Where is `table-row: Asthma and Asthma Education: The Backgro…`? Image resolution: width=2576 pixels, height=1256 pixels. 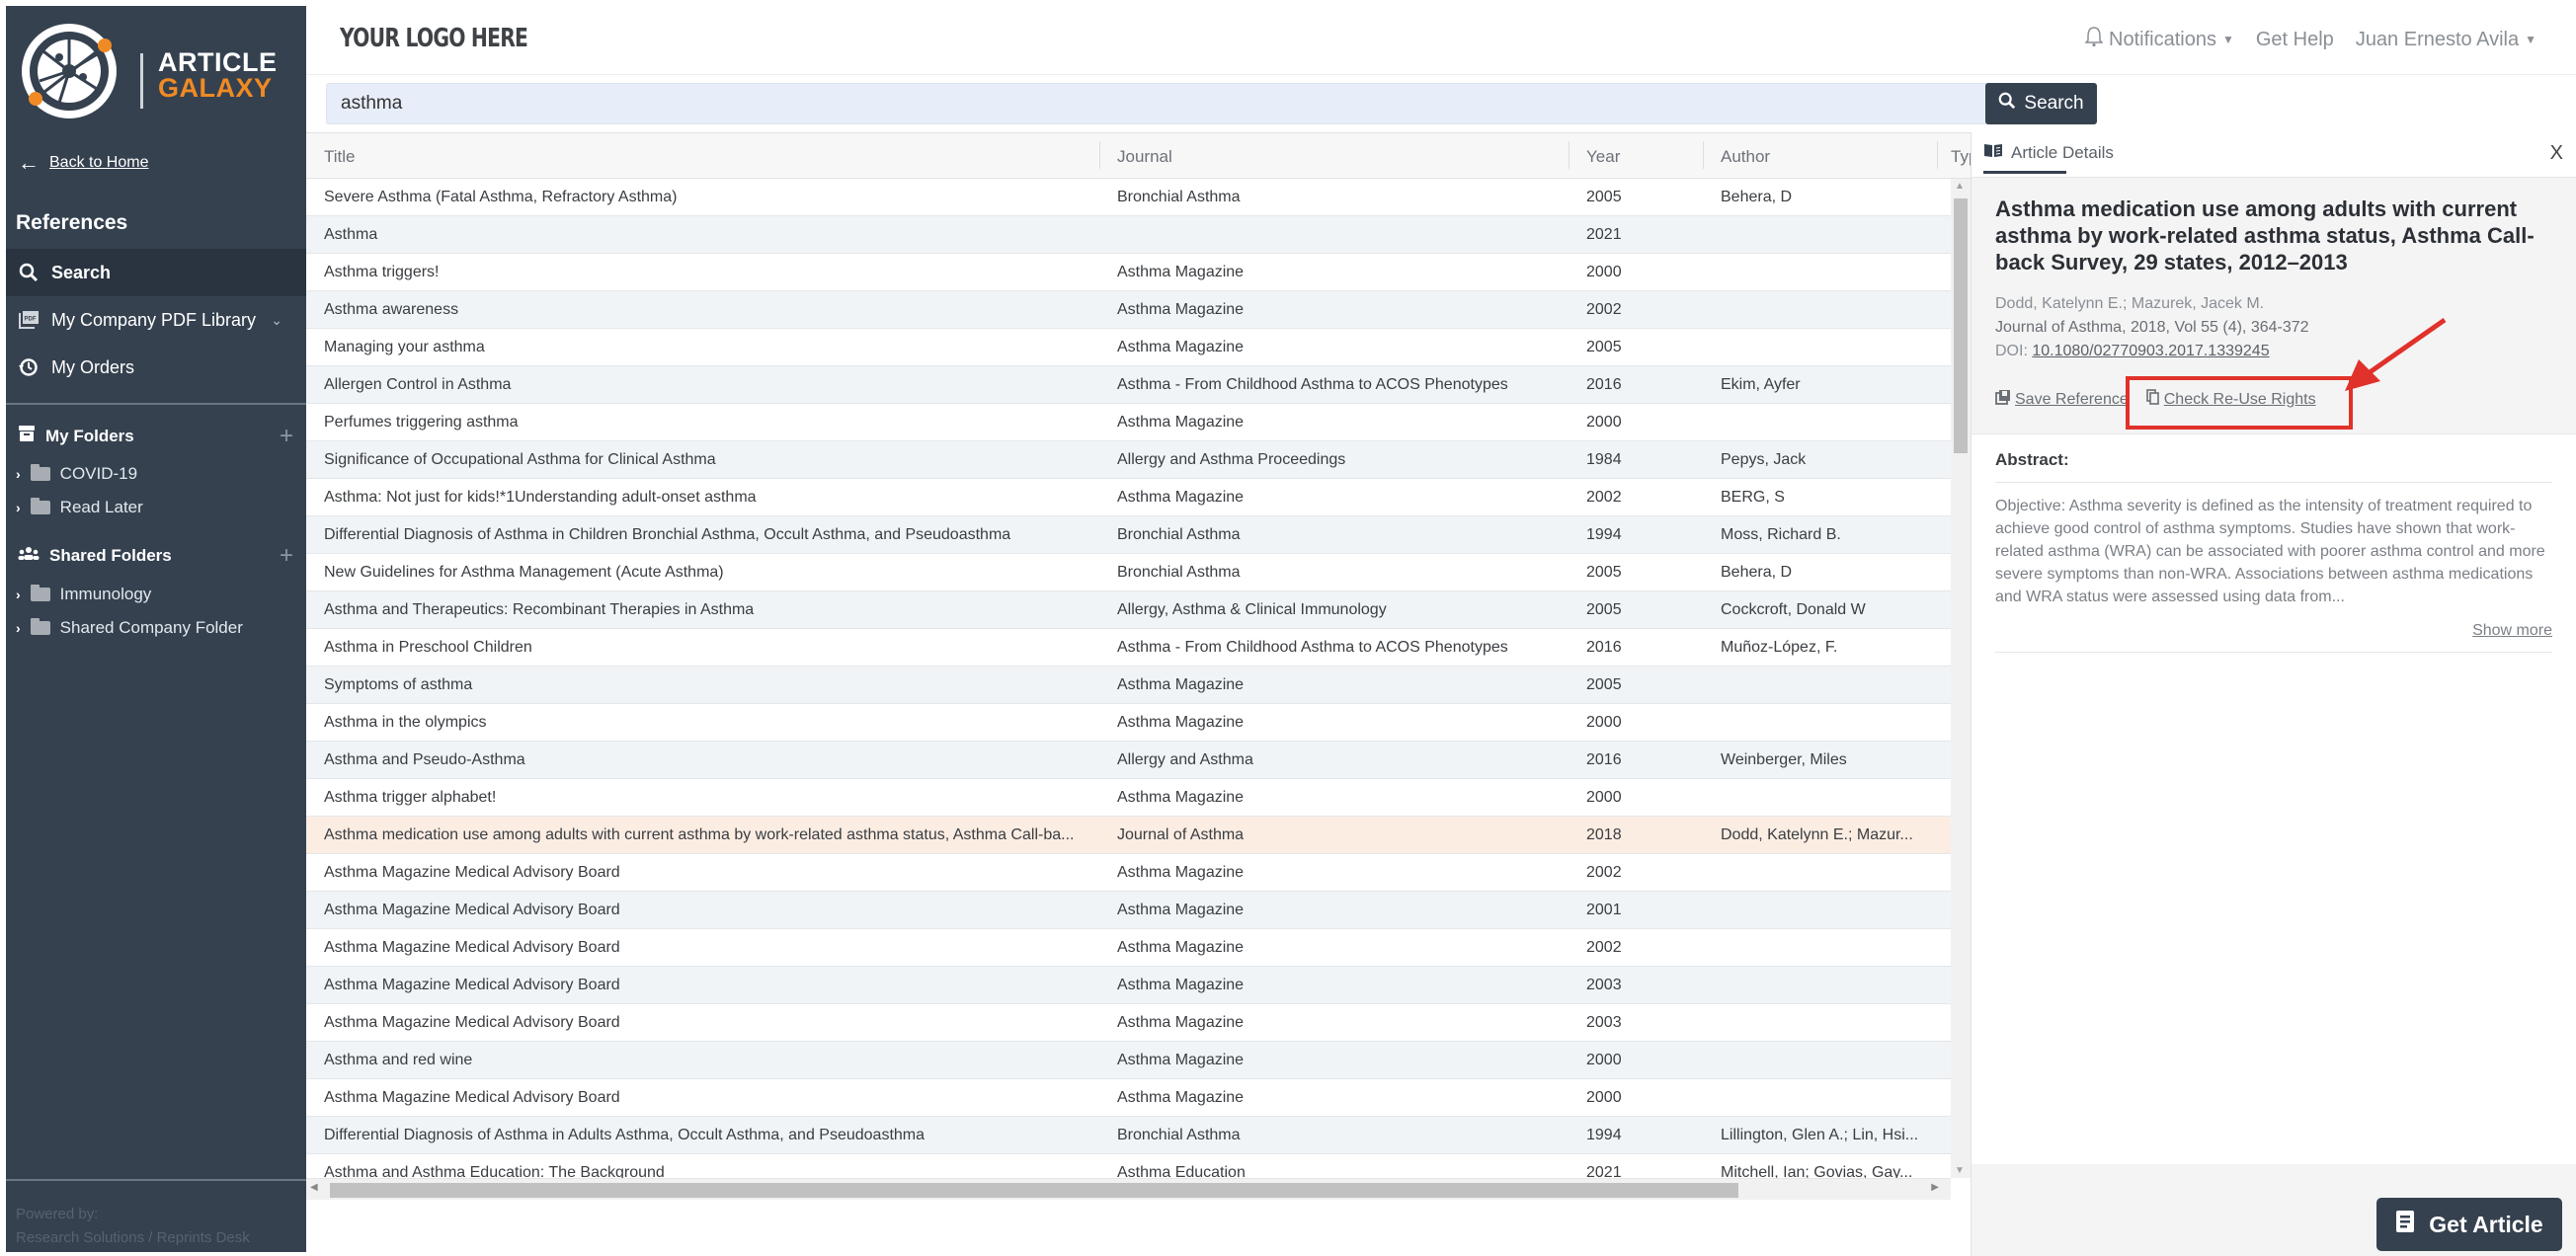
table-row: Asthma and Asthma Education: The Backgro… is located at coordinates (1128, 1166).